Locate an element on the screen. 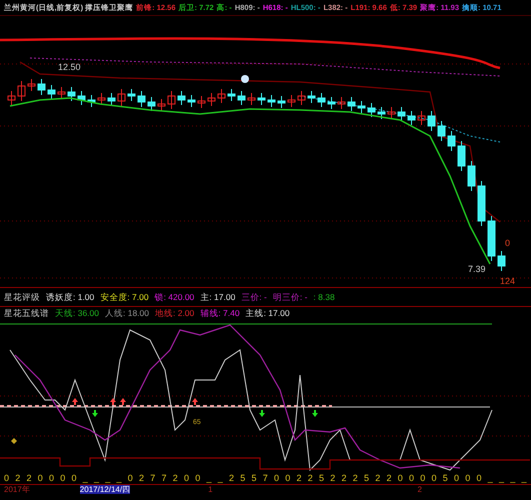  price-label: 12.50 is located at coordinates (69, 67).